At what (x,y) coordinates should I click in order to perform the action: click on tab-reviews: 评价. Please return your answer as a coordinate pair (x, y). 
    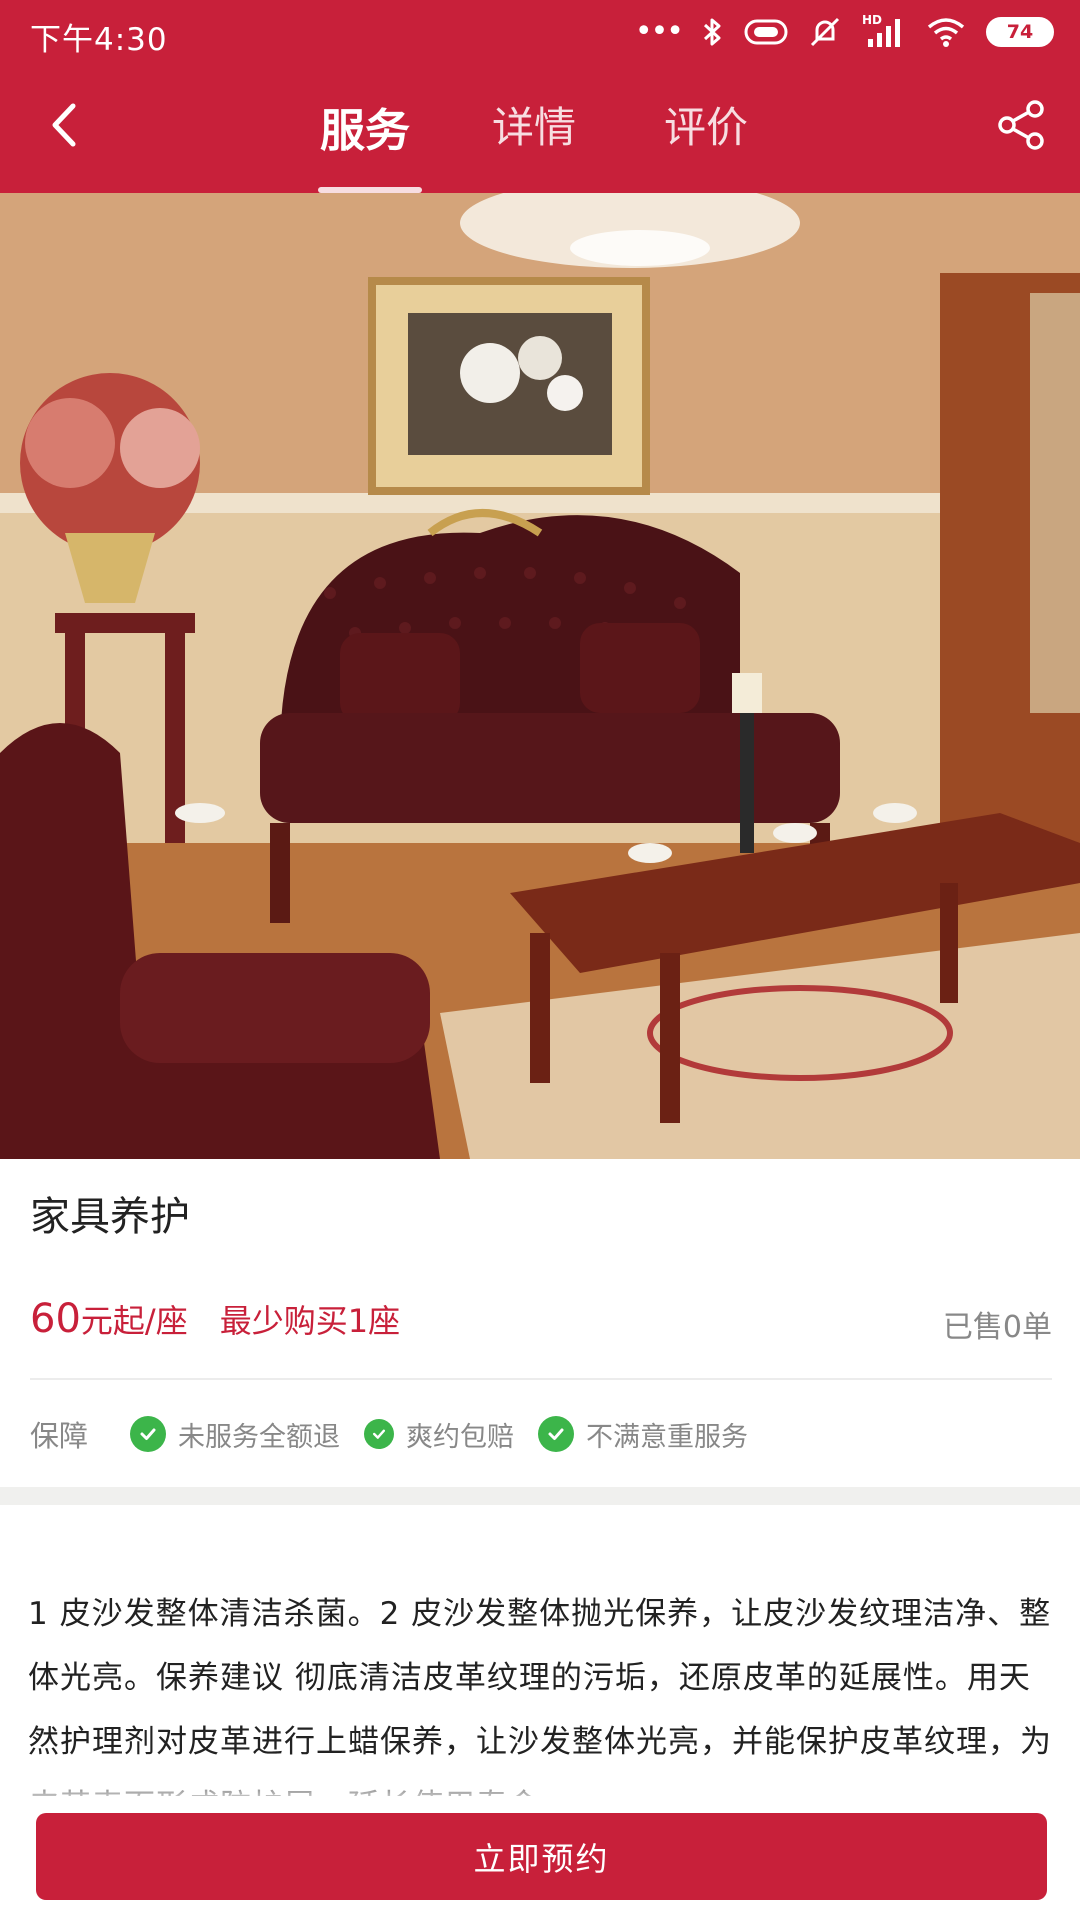
    Looking at the image, I should click on (706, 124).